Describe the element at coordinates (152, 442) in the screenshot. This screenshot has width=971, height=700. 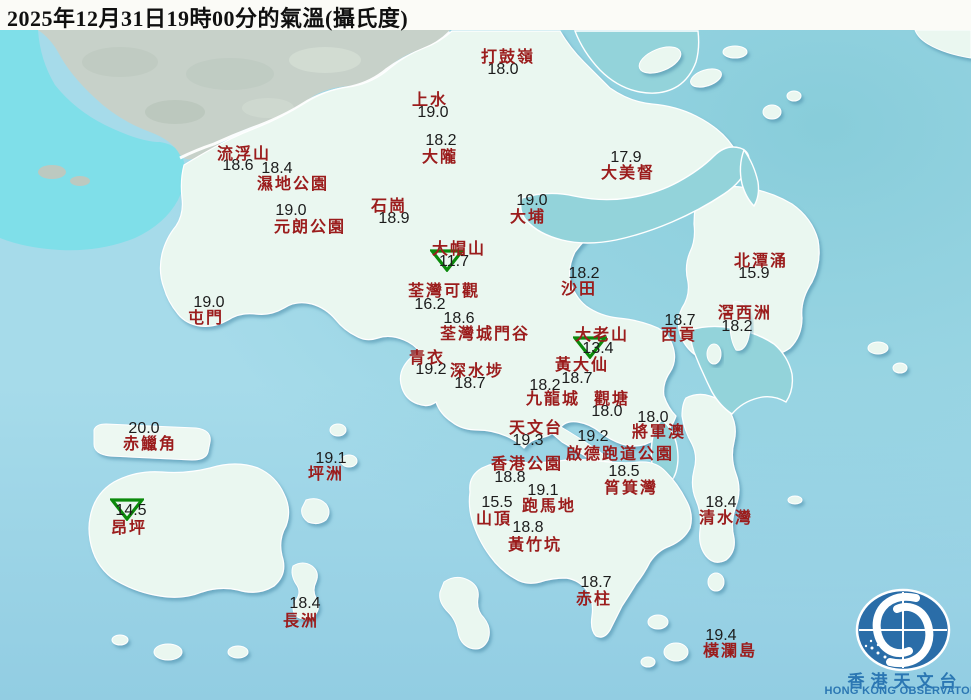
I see `airport-platform` at that location.